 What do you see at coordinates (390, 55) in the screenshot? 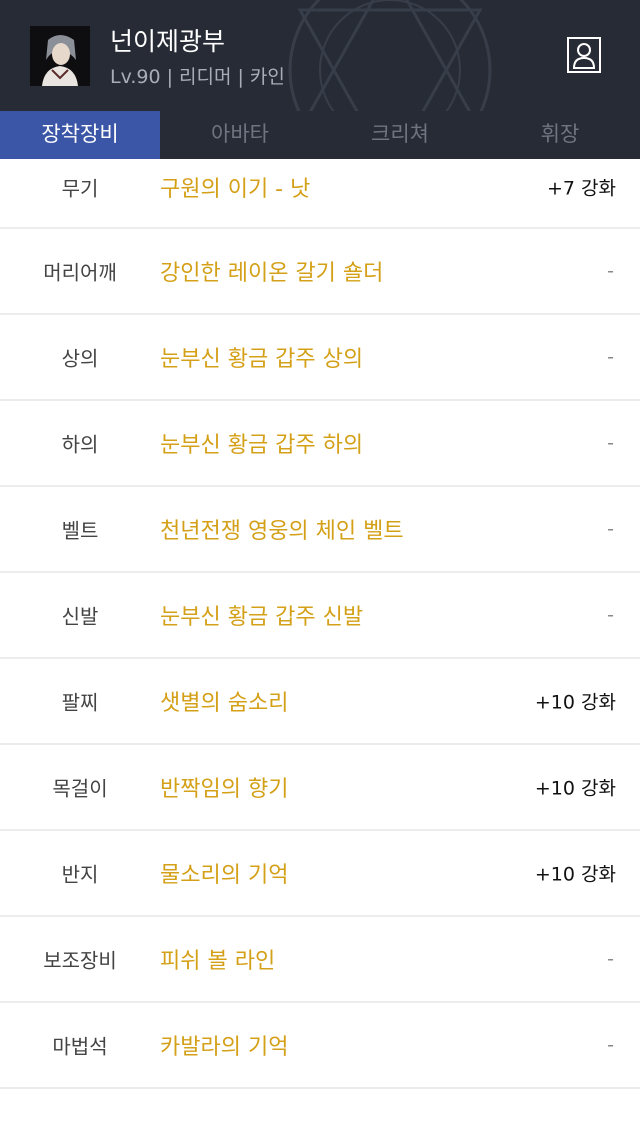
I see `emblem-background` at bounding box center [390, 55].